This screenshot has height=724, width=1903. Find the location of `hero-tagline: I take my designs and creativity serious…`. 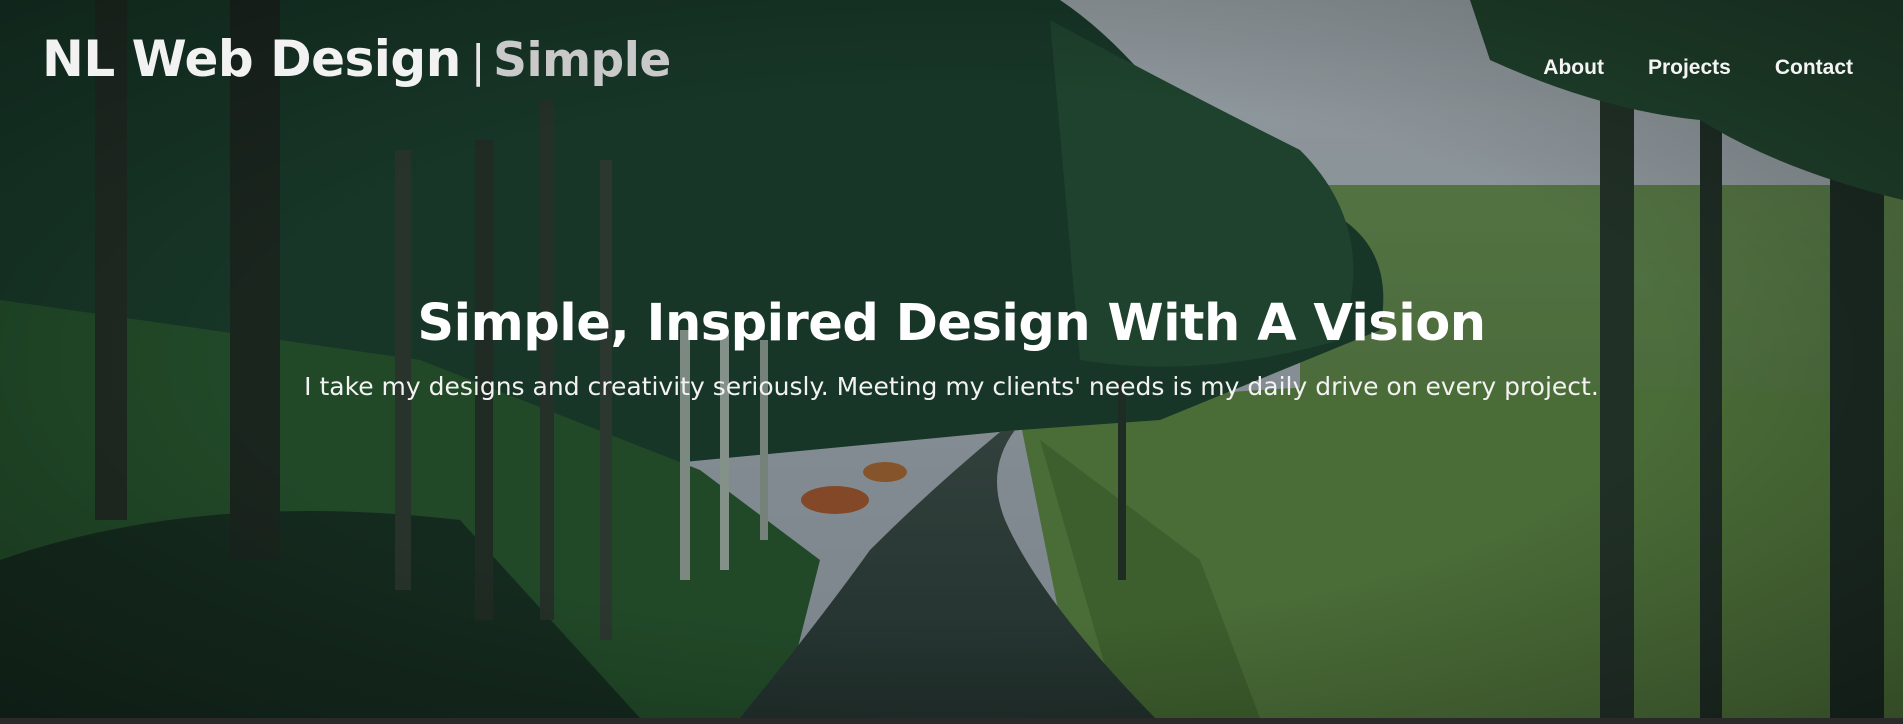

hero-tagline: I take my designs and creativity serious… is located at coordinates (951, 386).